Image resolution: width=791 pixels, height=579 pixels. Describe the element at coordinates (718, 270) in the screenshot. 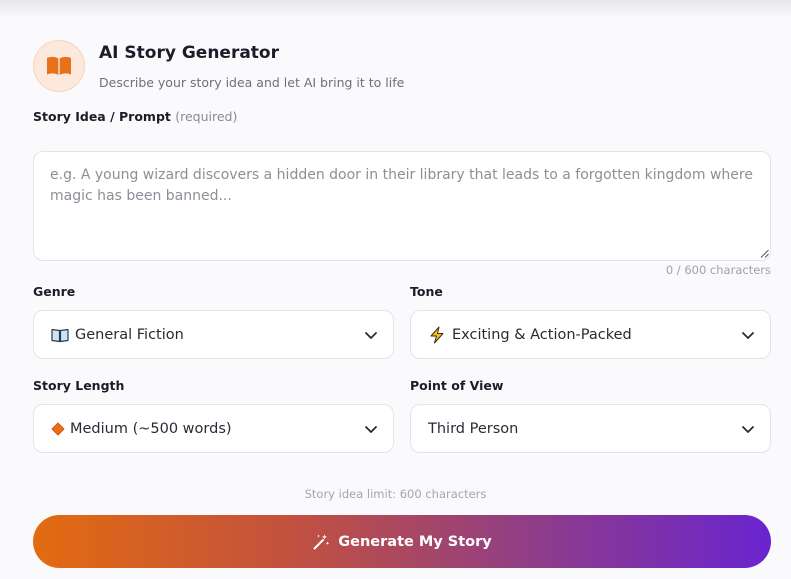

I see `character-counter: 0 / 600 characters` at that location.